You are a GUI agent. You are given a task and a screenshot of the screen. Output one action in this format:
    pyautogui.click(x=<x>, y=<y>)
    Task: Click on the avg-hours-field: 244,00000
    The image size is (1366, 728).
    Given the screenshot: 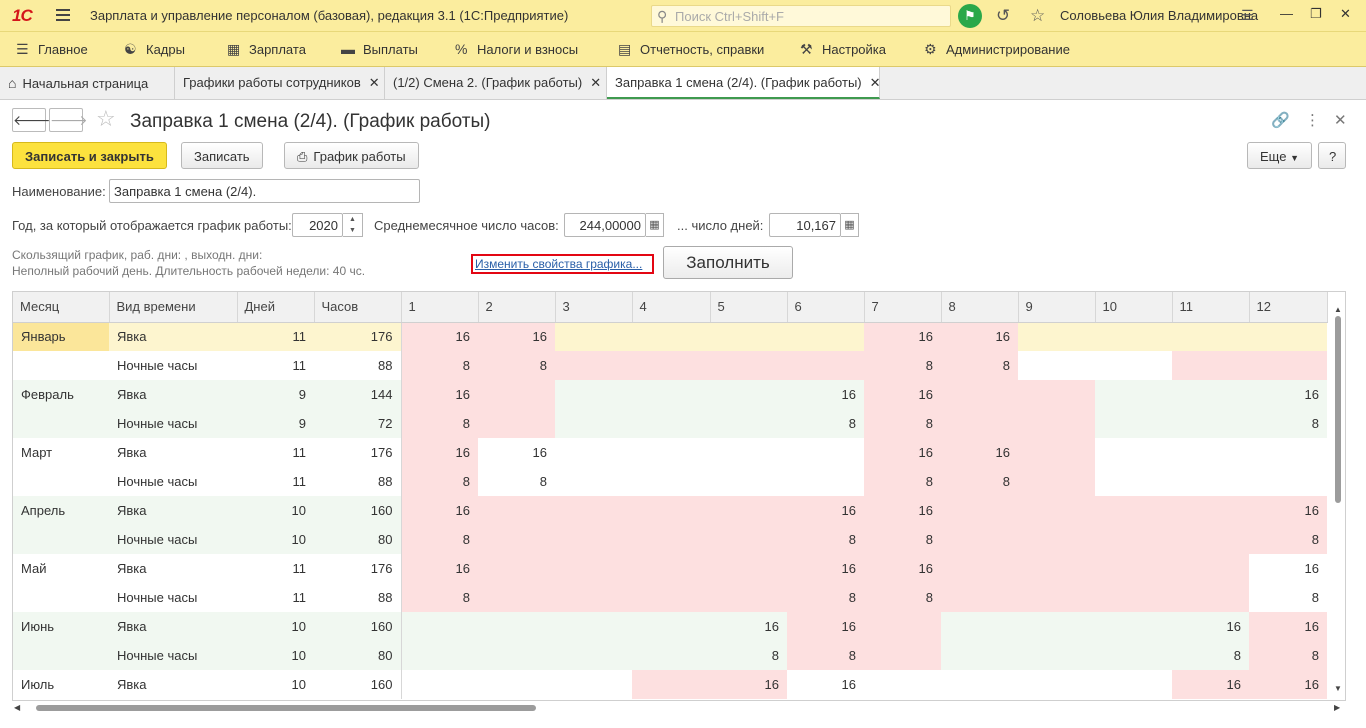 What is the action you would take?
    pyautogui.click(x=605, y=225)
    